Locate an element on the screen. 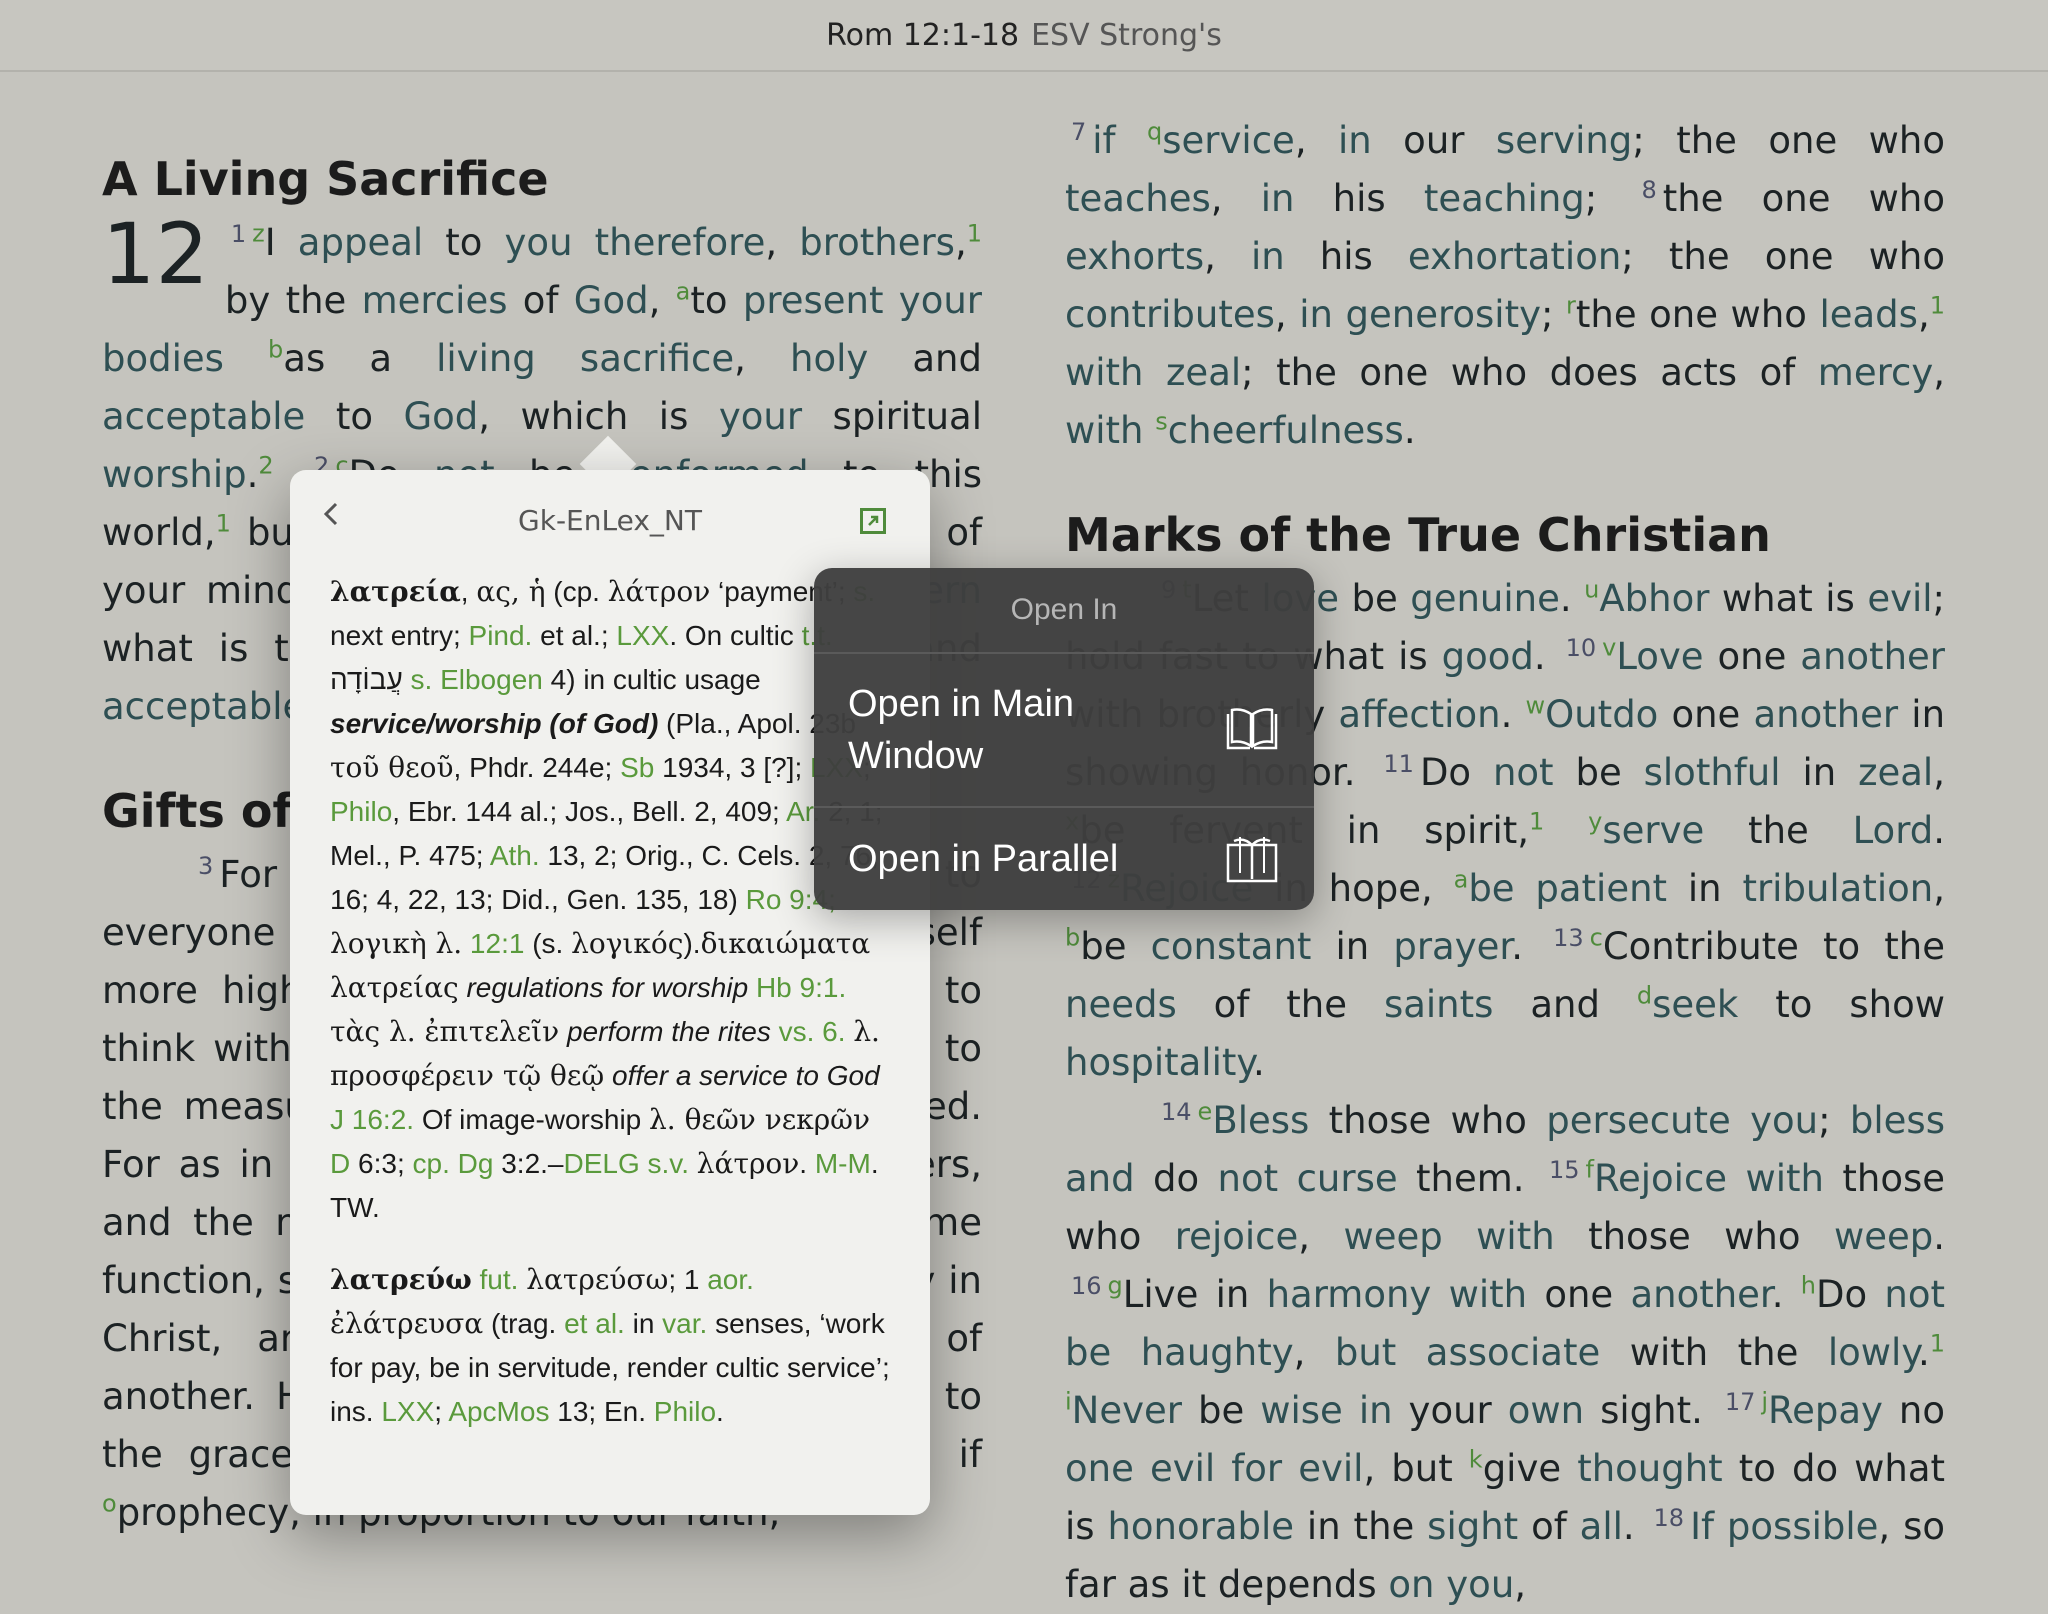 The image size is (2048, 1614). parallel-books-icon is located at coordinates (1252, 860).